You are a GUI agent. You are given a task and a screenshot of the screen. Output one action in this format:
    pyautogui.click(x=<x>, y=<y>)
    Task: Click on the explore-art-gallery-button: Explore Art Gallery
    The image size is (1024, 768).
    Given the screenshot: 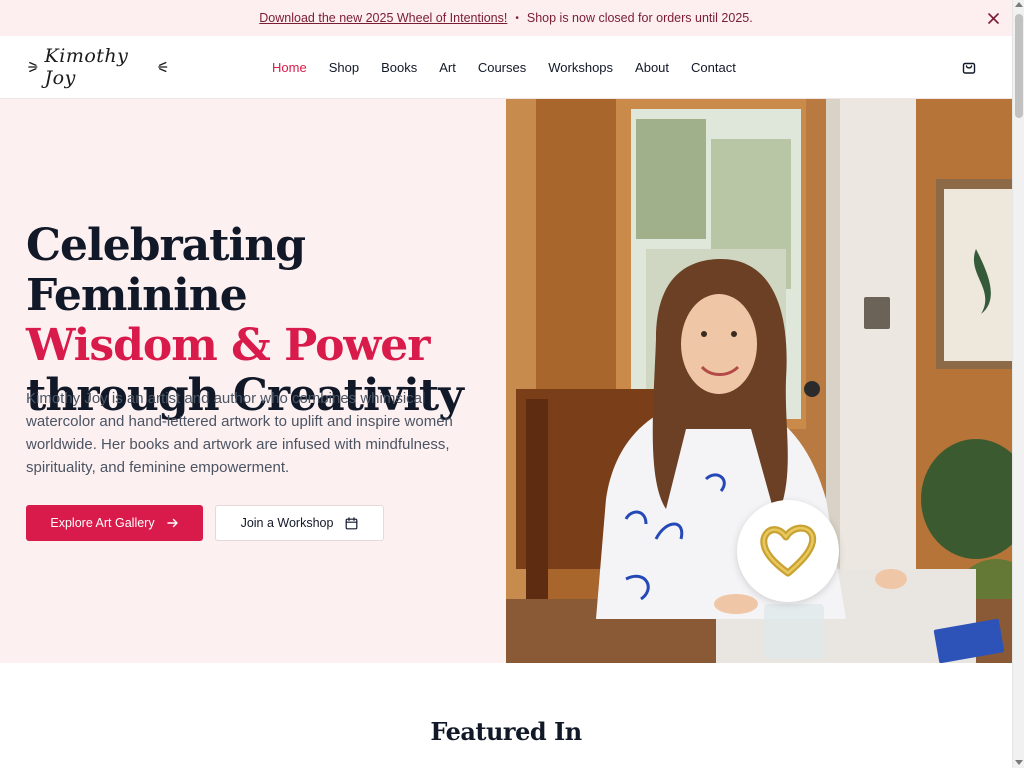 What is the action you would take?
    pyautogui.click(x=114, y=523)
    